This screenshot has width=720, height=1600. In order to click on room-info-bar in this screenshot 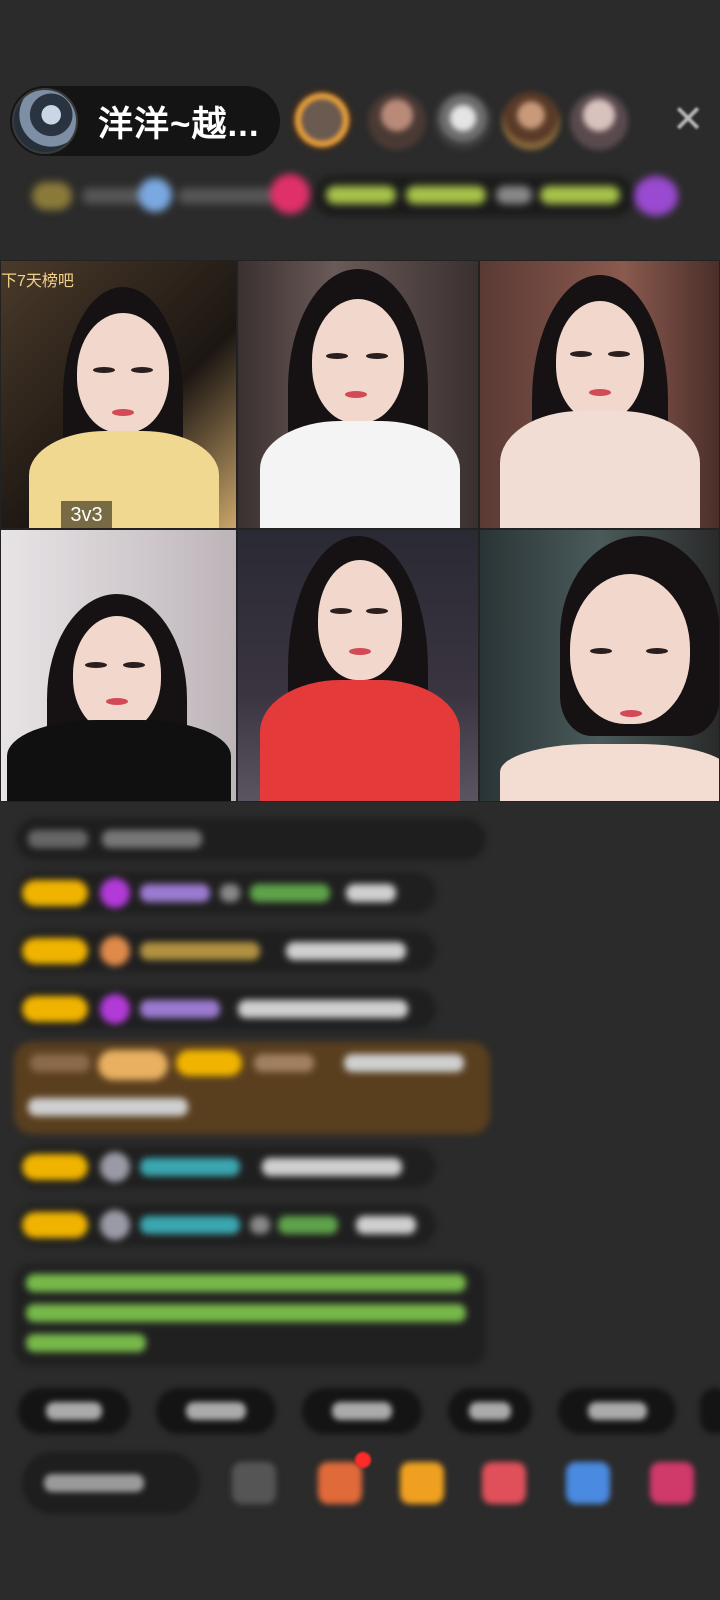, I will do `click(360, 196)`.